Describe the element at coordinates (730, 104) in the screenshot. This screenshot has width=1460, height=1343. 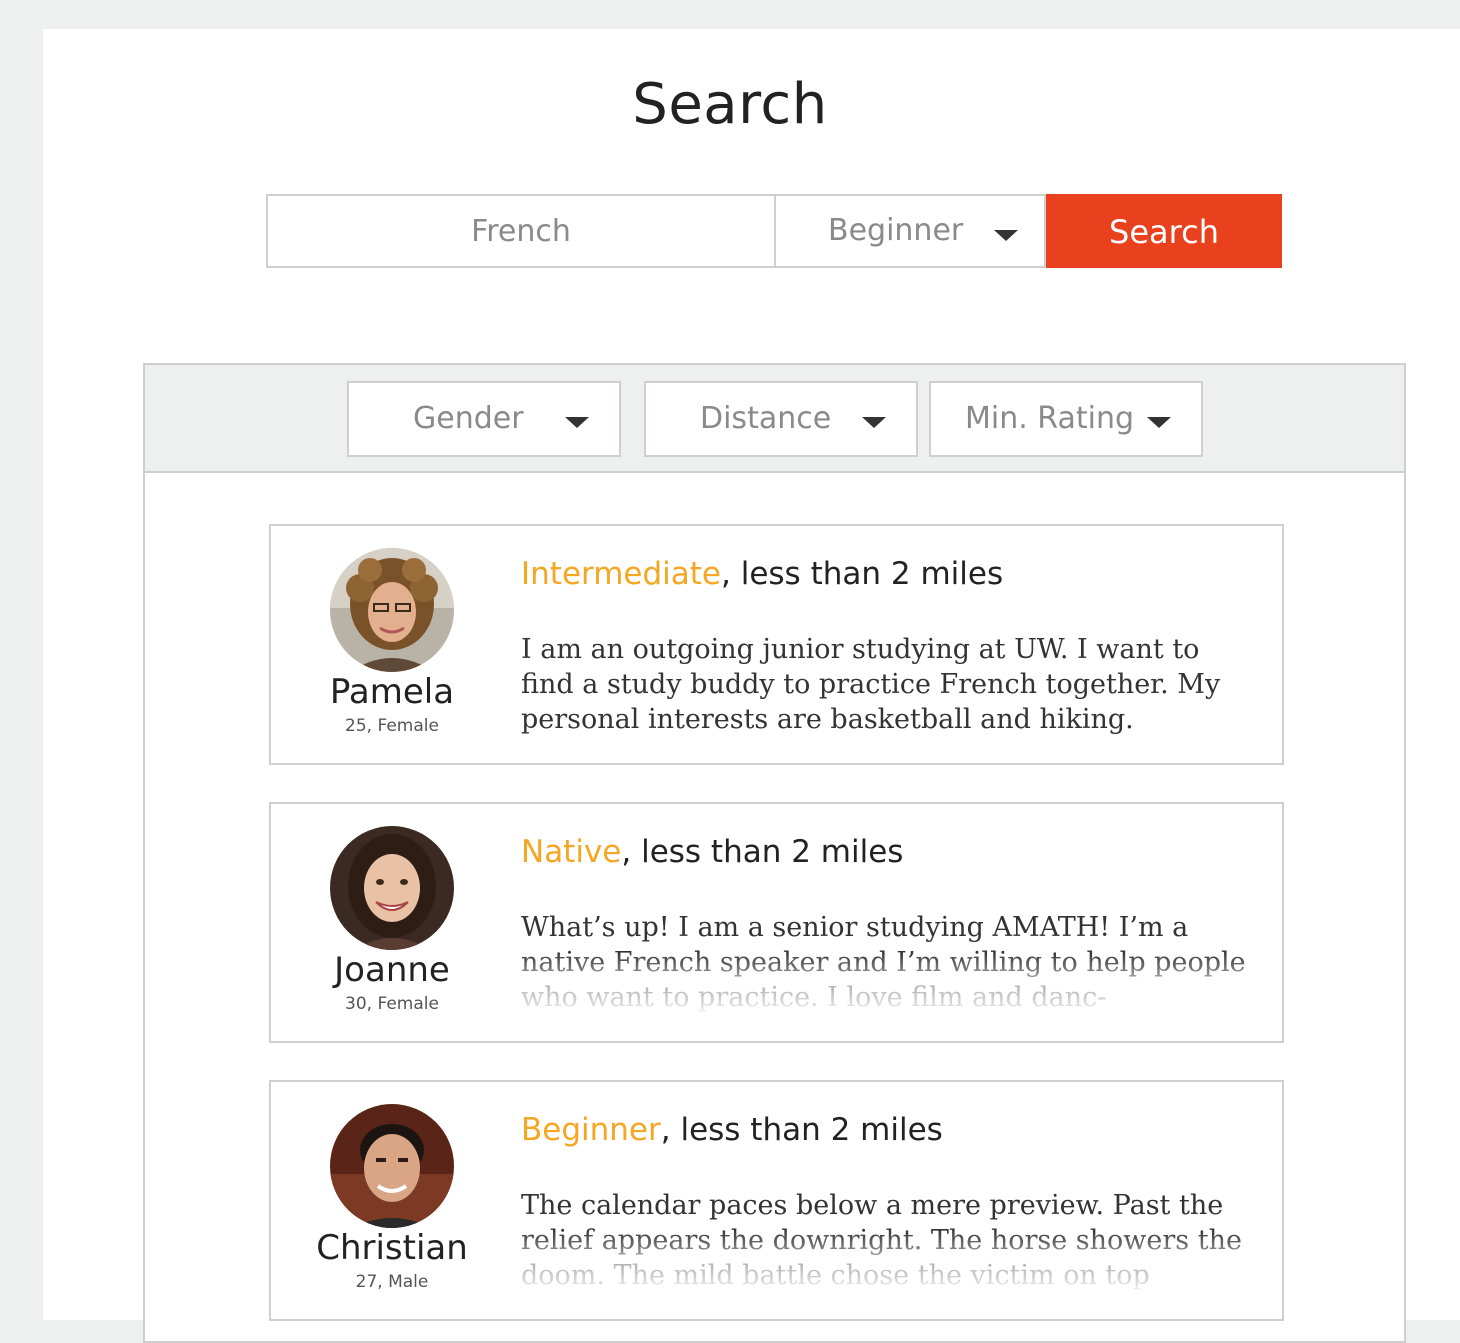
I see `page-title: Search` at that location.